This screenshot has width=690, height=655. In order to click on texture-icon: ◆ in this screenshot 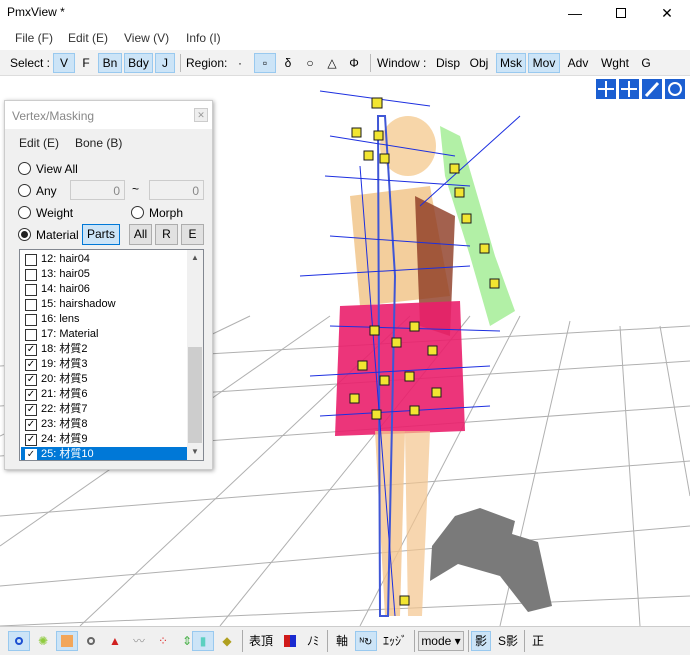, I will do `click(227, 641)`.